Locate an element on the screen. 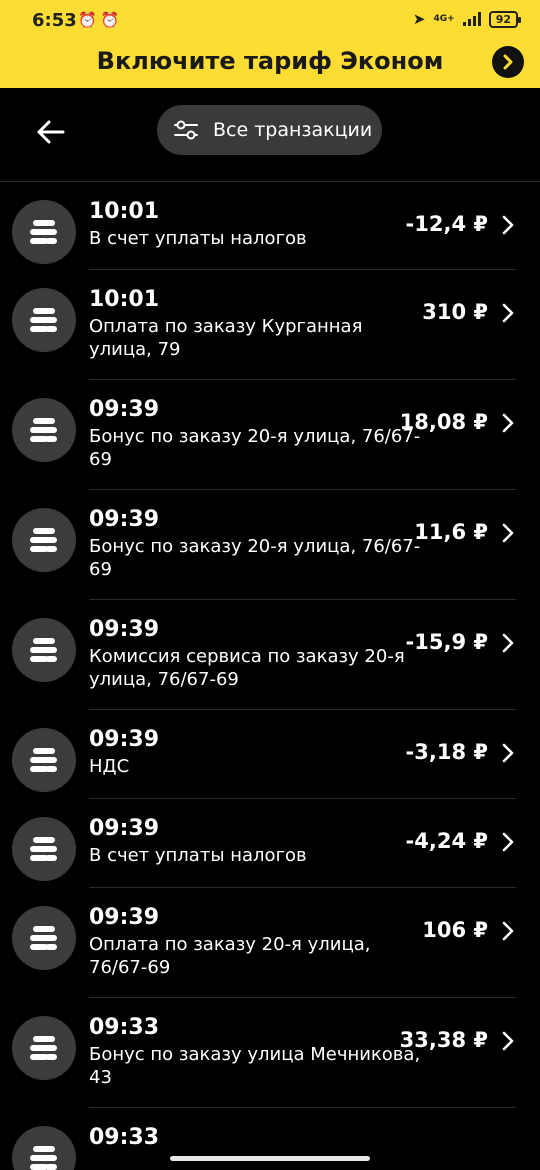  transaction-amount: -4,24 ₽ is located at coordinates (446, 841).